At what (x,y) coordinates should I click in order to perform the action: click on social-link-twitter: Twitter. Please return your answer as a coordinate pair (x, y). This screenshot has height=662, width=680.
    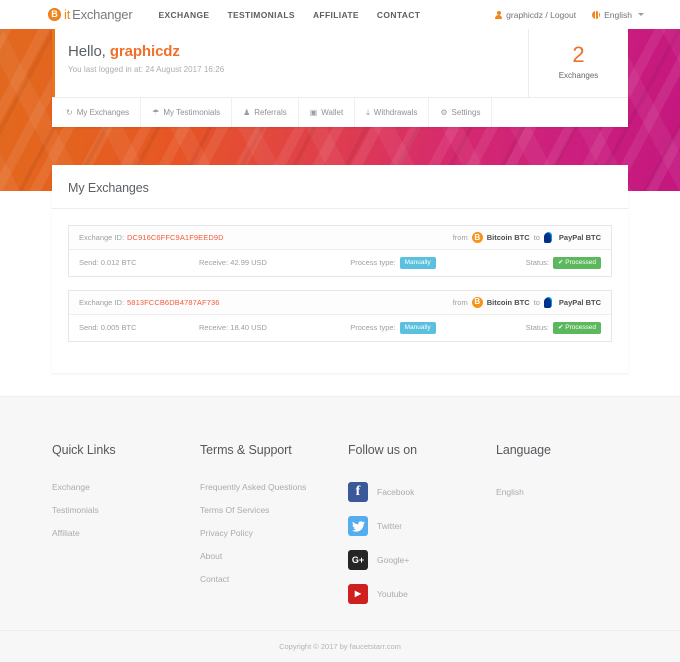
    Looking at the image, I should click on (422, 526).